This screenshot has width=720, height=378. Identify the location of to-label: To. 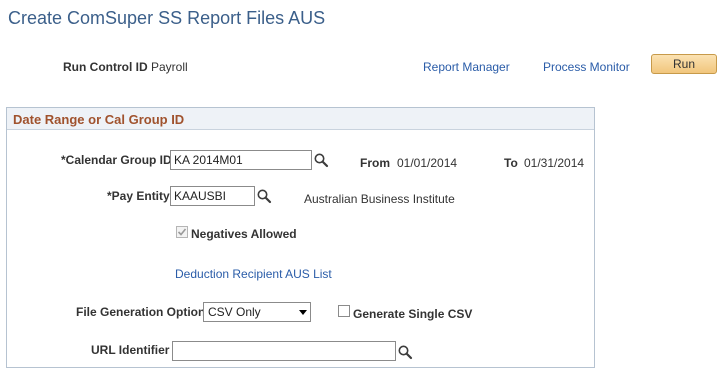
(511, 163).